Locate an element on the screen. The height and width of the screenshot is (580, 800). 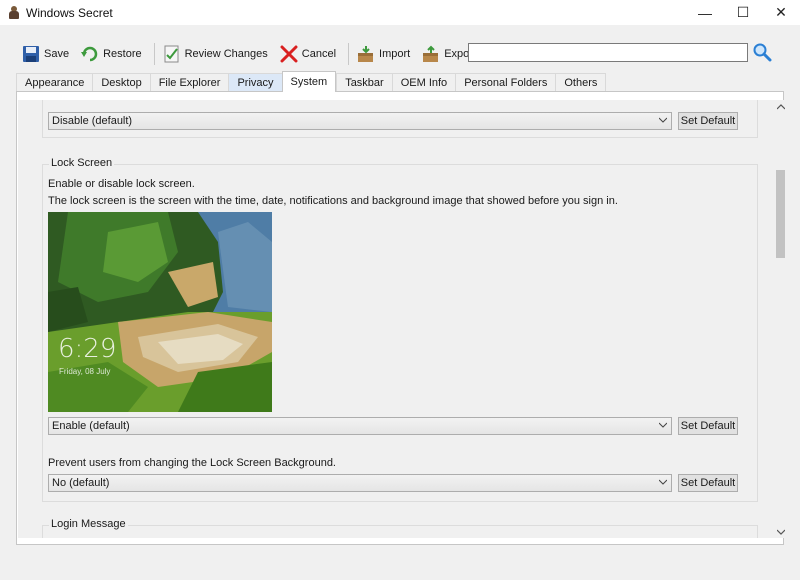
previous-setting-select-value: Disable (default) is located at coordinates (92, 121).